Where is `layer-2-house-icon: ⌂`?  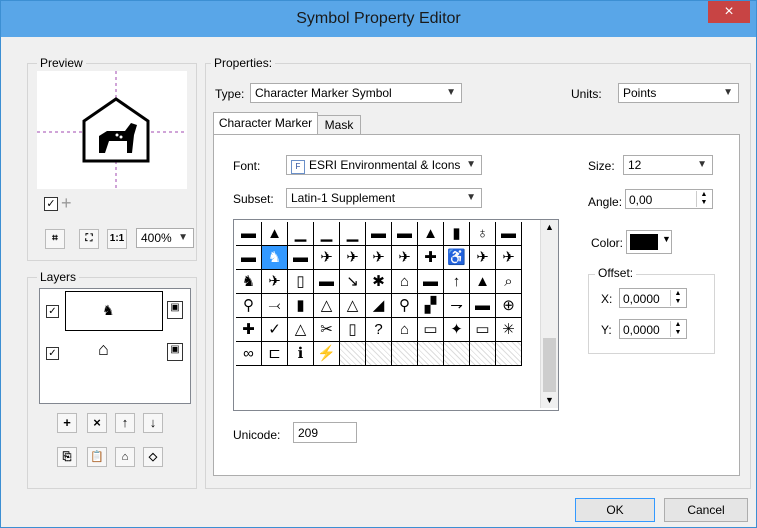
layer-2-house-icon: ⌂ is located at coordinates (103, 349).